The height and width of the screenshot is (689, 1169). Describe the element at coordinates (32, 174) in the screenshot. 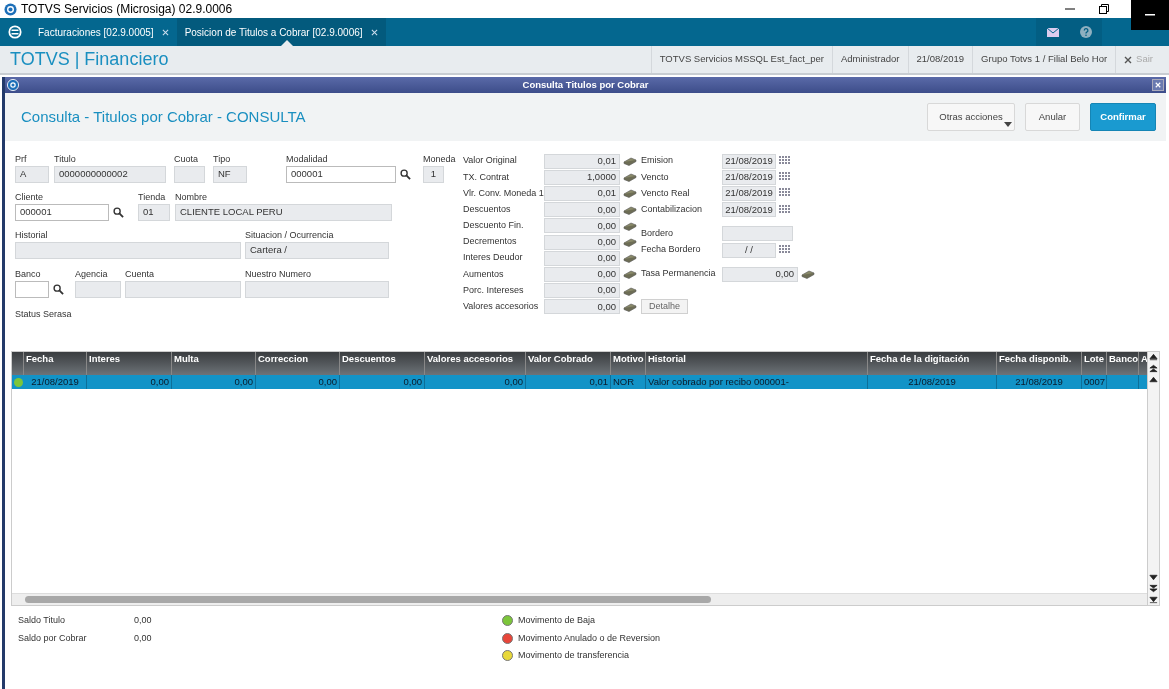

I see `input-field: A` at that location.